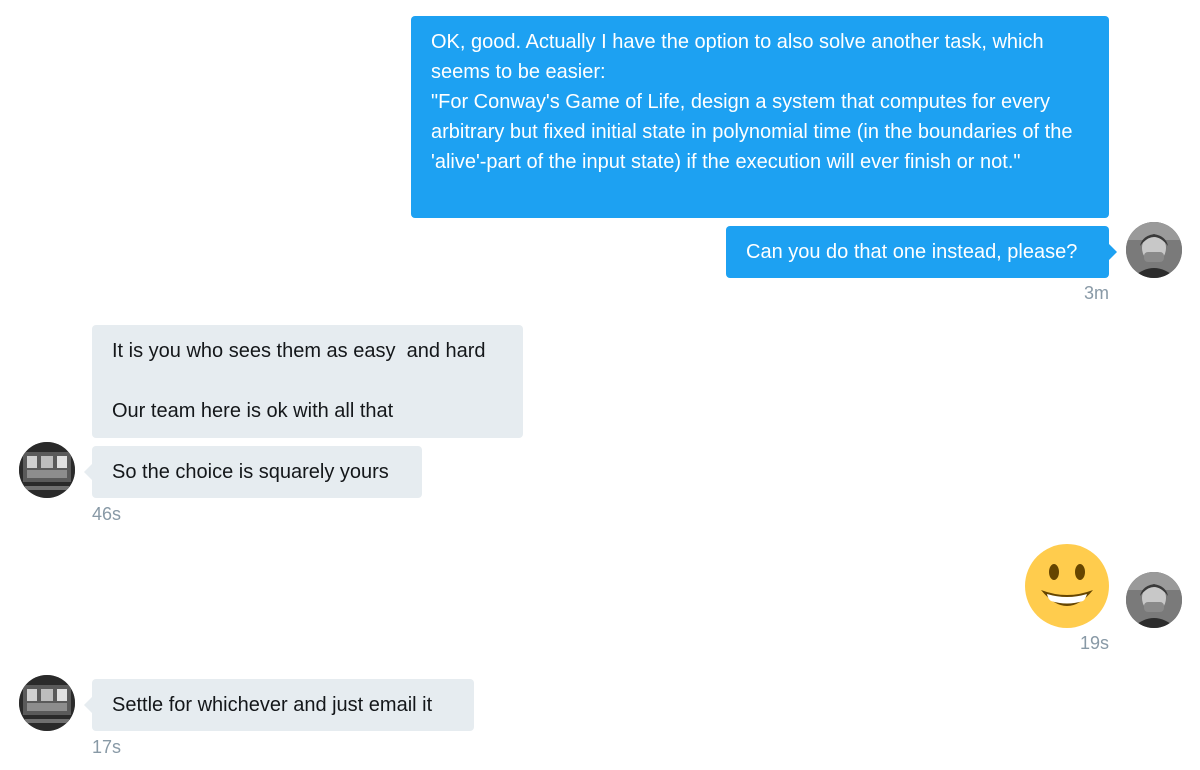 This screenshot has width=1200, height=770. Describe the element at coordinates (279, 705) in the screenshot. I see `incoming-message-bubble: Settle for whichever and just email it` at that location.